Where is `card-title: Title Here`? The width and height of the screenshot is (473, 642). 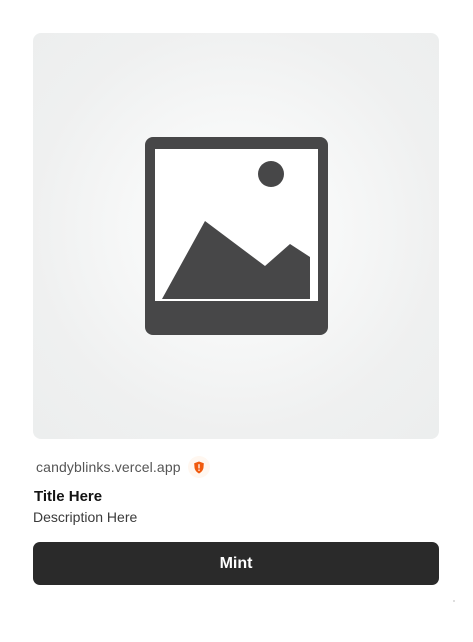
card-title: Title Here is located at coordinates (68, 496).